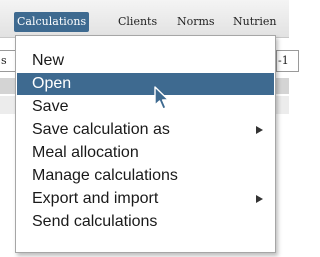 The width and height of the screenshot is (320, 257). Describe the element at coordinates (137, 22) in the screenshot. I see `menu-clients: Clients` at that location.